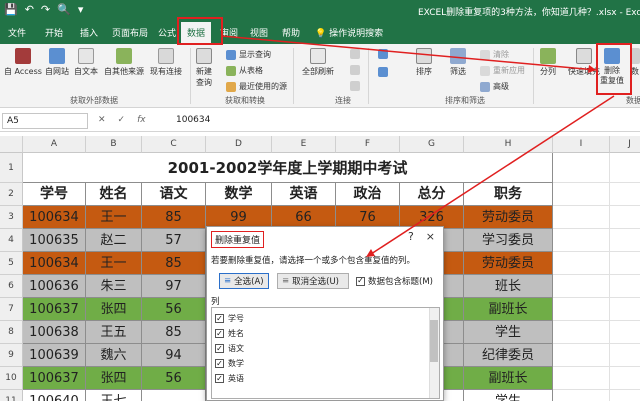 The image size is (640, 401). What do you see at coordinates (23, 62) in the screenshot?
I see `from-access-button: 自 Access` at bounding box center [23, 62].